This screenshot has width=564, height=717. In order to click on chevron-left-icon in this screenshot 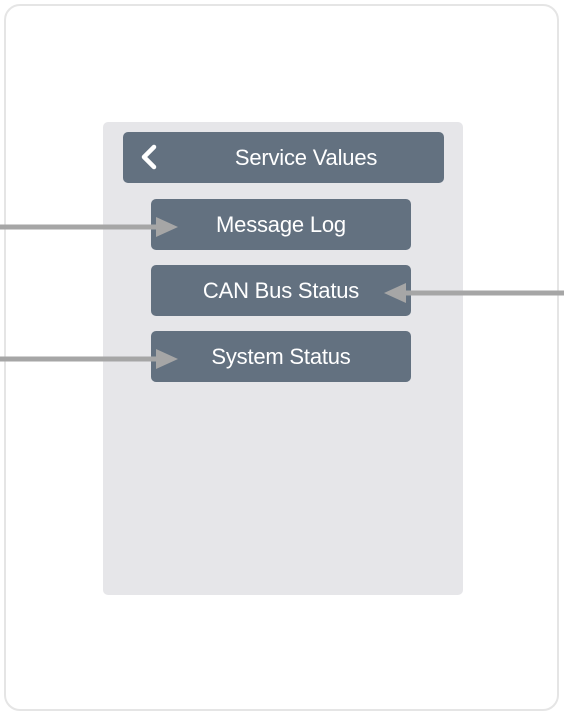, I will do `click(149, 157)`.